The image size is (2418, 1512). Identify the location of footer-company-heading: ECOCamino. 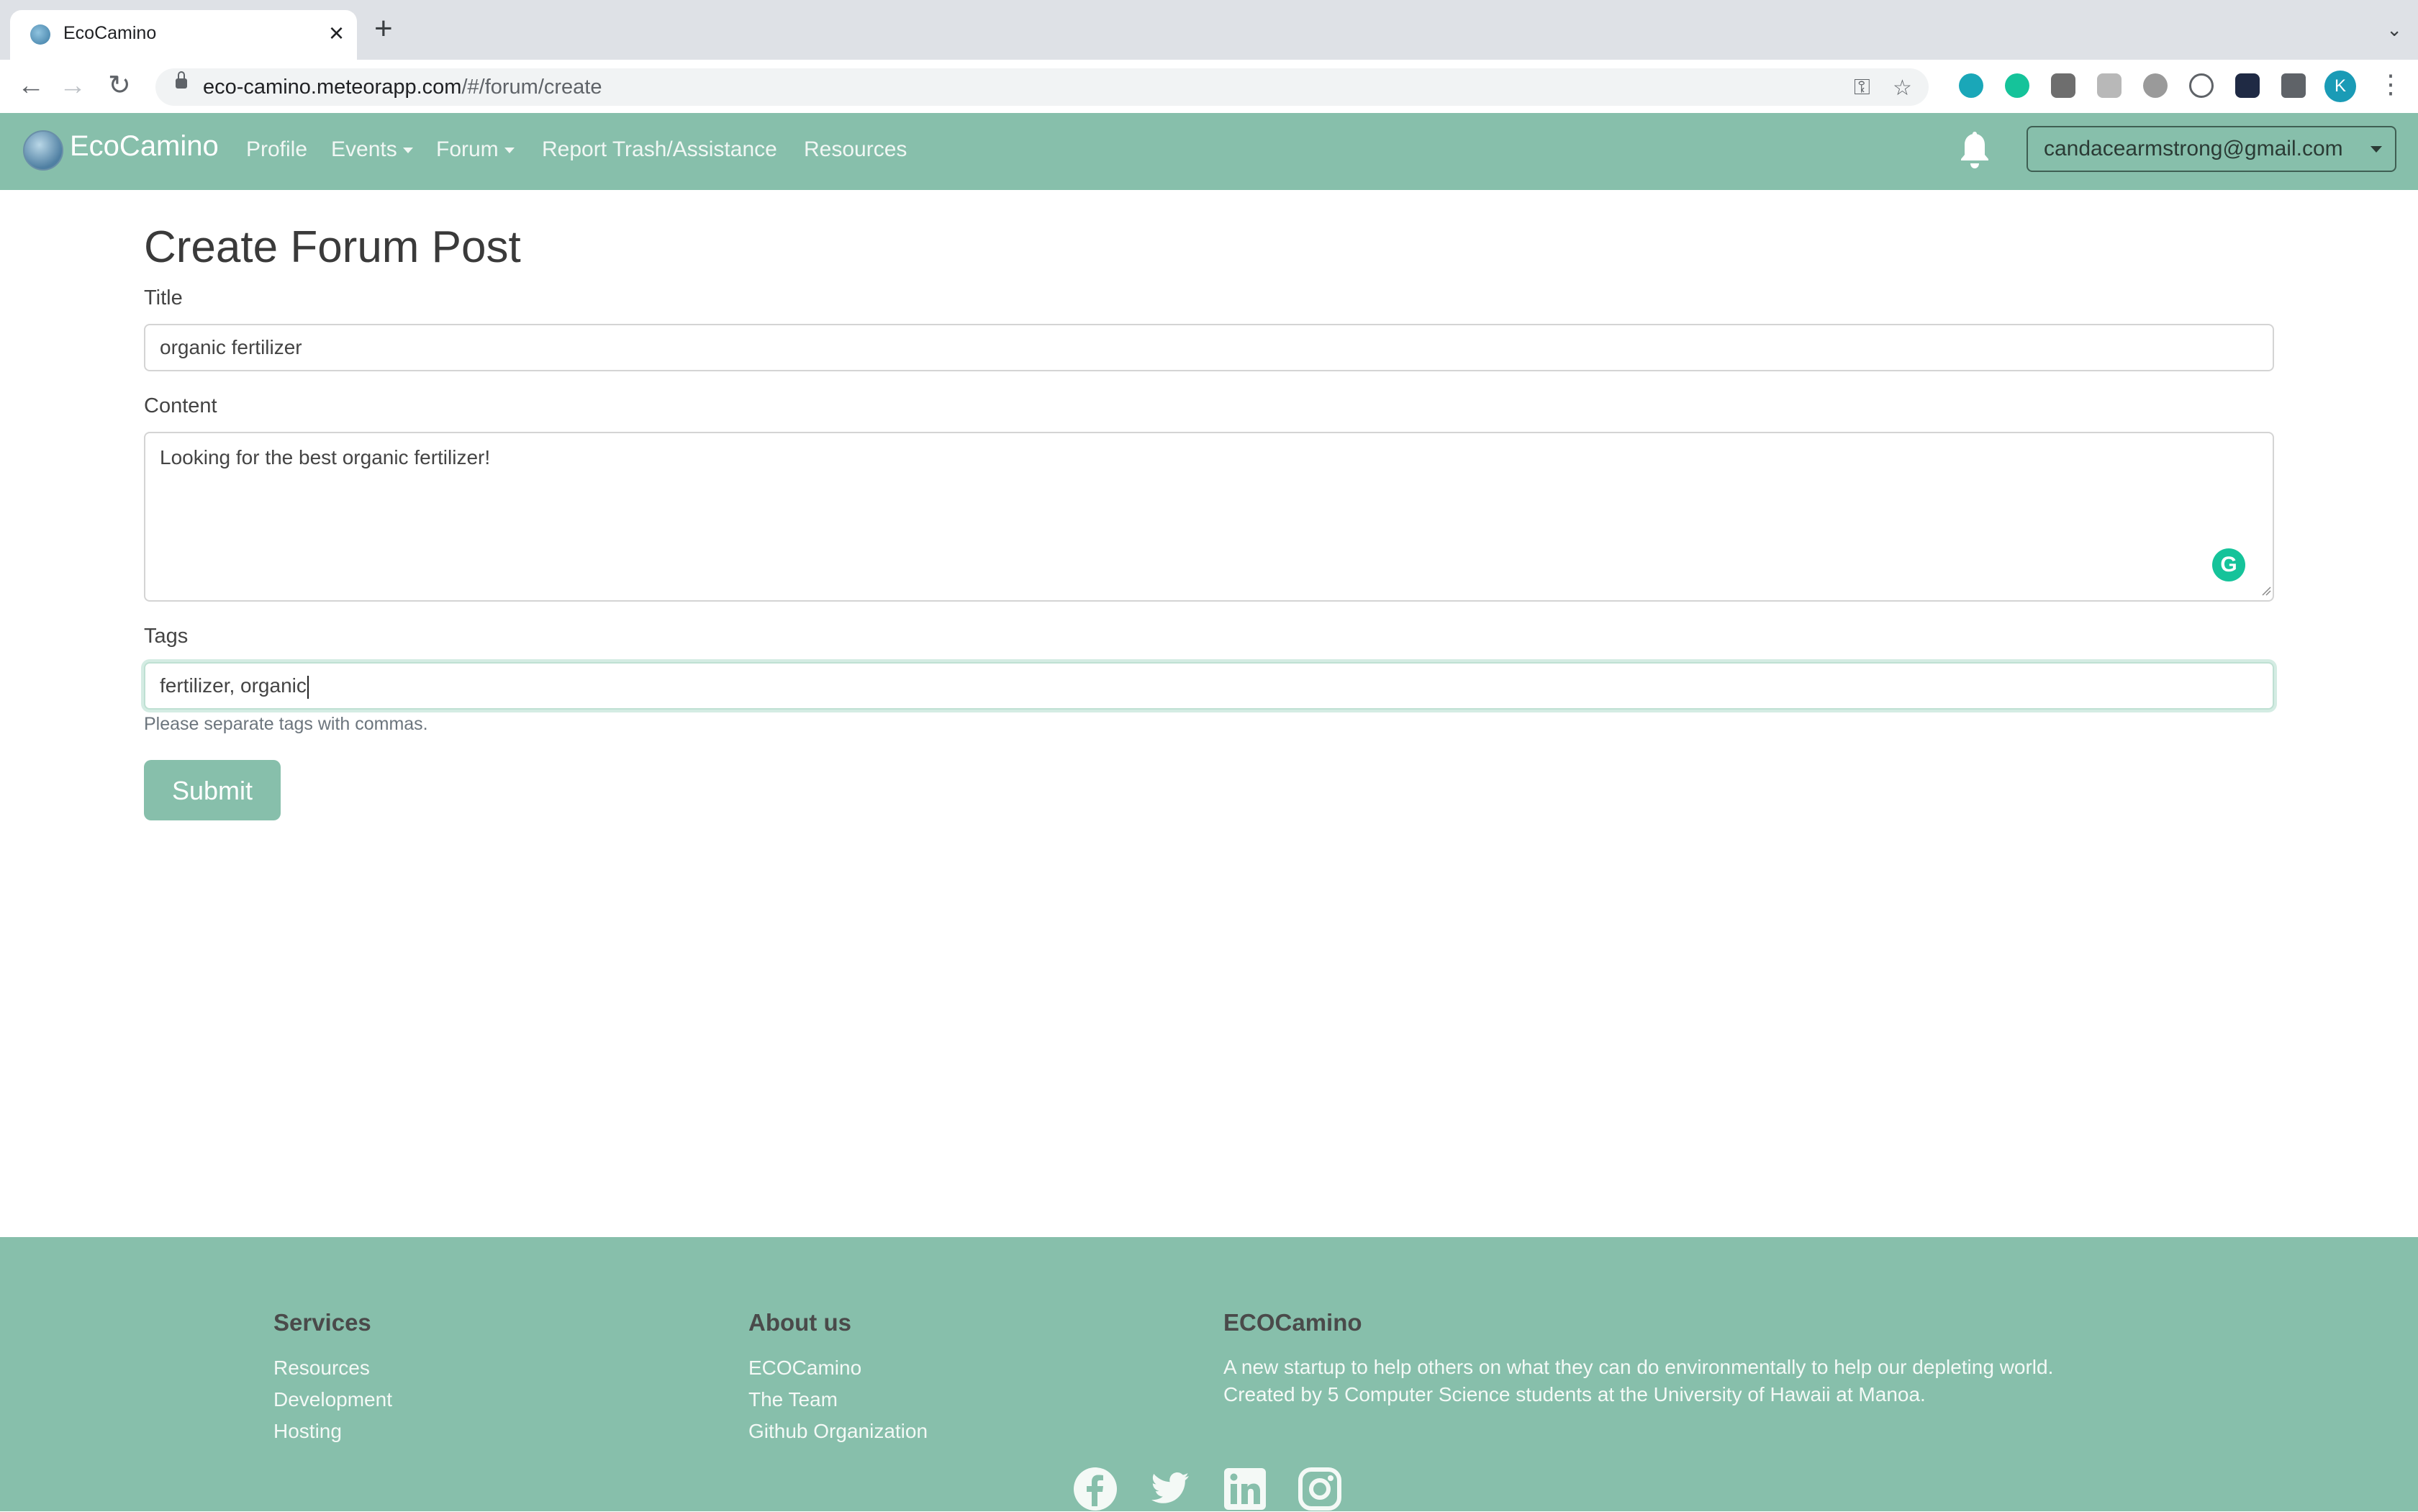
(1292, 1323).